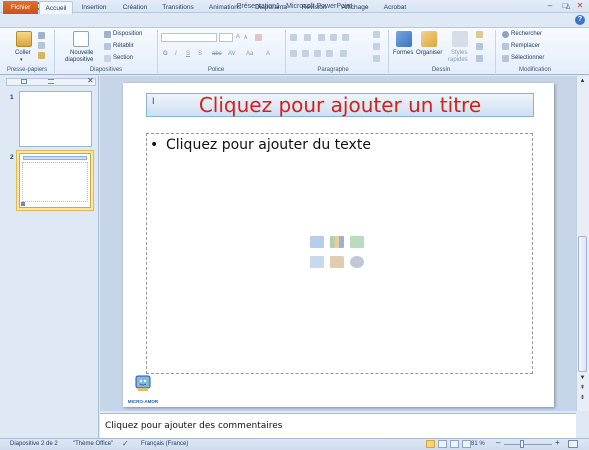  I want to click on section-button: Section, so click(123, 58).